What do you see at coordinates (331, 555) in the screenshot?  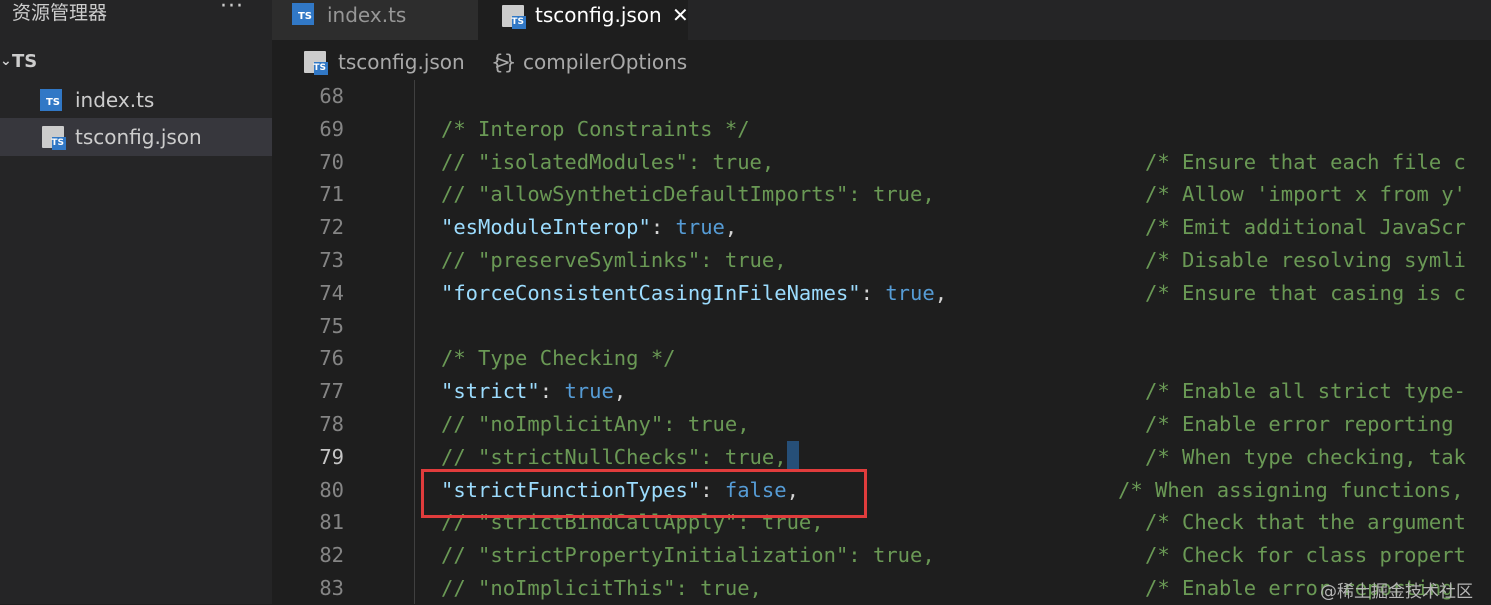 I see `line-number: 82` at bounding box center [331, 555].